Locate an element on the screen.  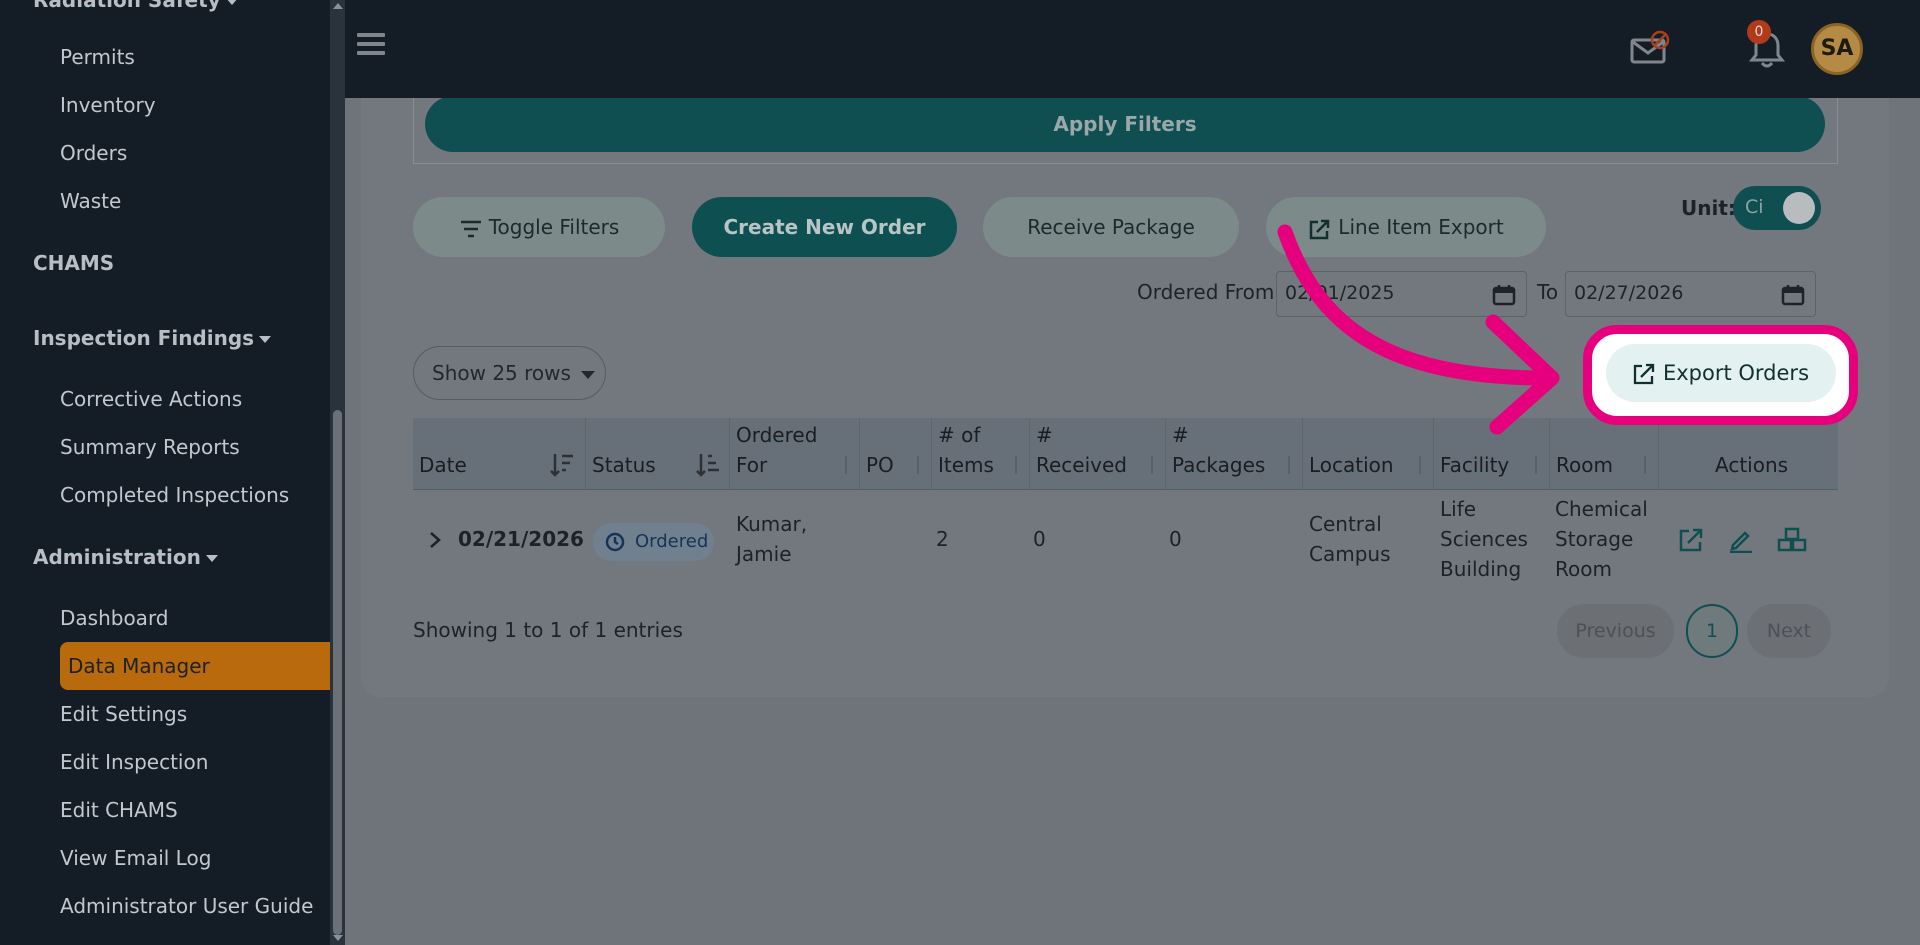
column-header-label: Facility is located at coordinates (1475, 465).